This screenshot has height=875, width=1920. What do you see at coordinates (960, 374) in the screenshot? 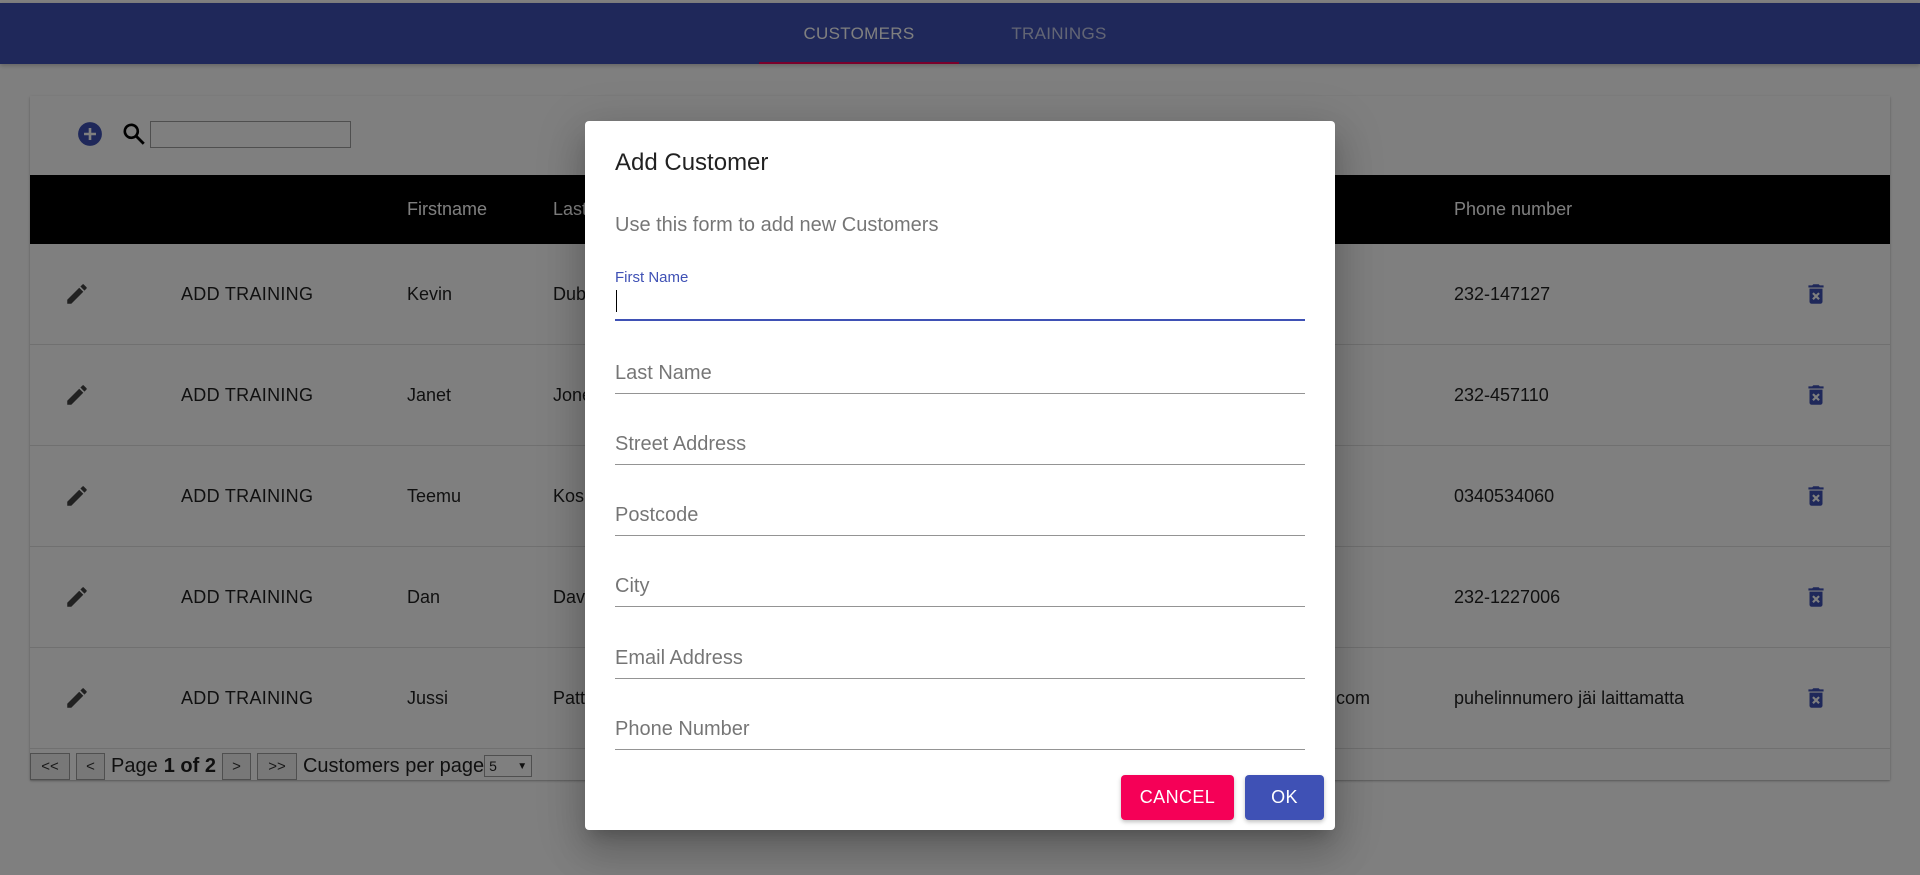
I see `last-name-field: Last Name` at bounding box center [960, 374].